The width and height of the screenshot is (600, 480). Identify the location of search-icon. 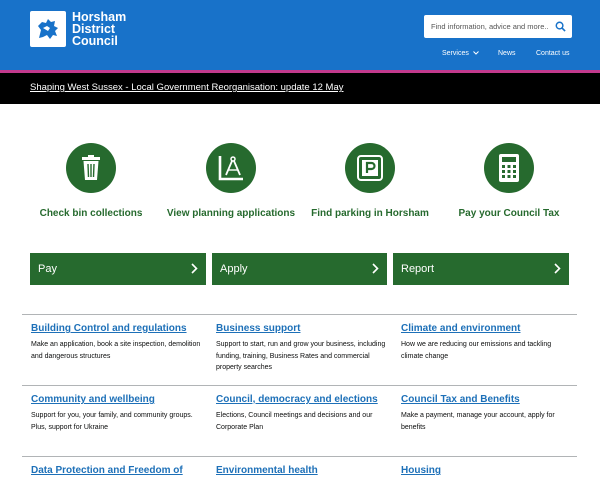
(560, 26).